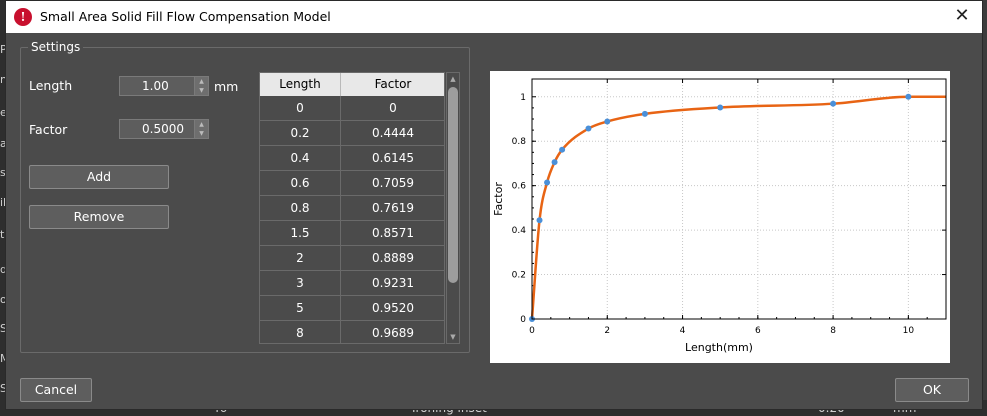 The width and height of the screenshot is (987, 416). I want to click on factor-spin-arrows: ▲ ▼, so click(201, 129).